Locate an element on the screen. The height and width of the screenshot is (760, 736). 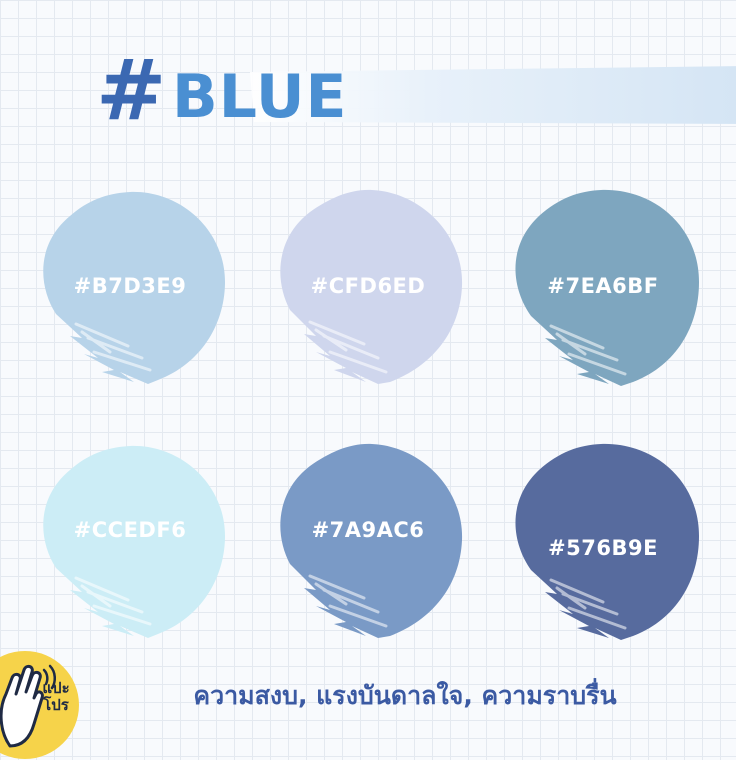
color-swatch: #7A9AC6 is located at coordinates (368, 540).